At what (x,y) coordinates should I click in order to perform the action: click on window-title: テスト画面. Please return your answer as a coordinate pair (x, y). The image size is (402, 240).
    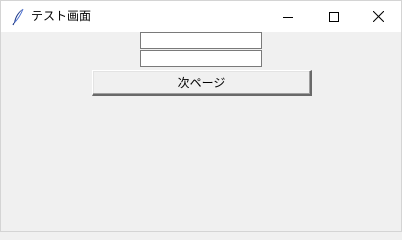
    Looking at the image, I should click on (61, 16).